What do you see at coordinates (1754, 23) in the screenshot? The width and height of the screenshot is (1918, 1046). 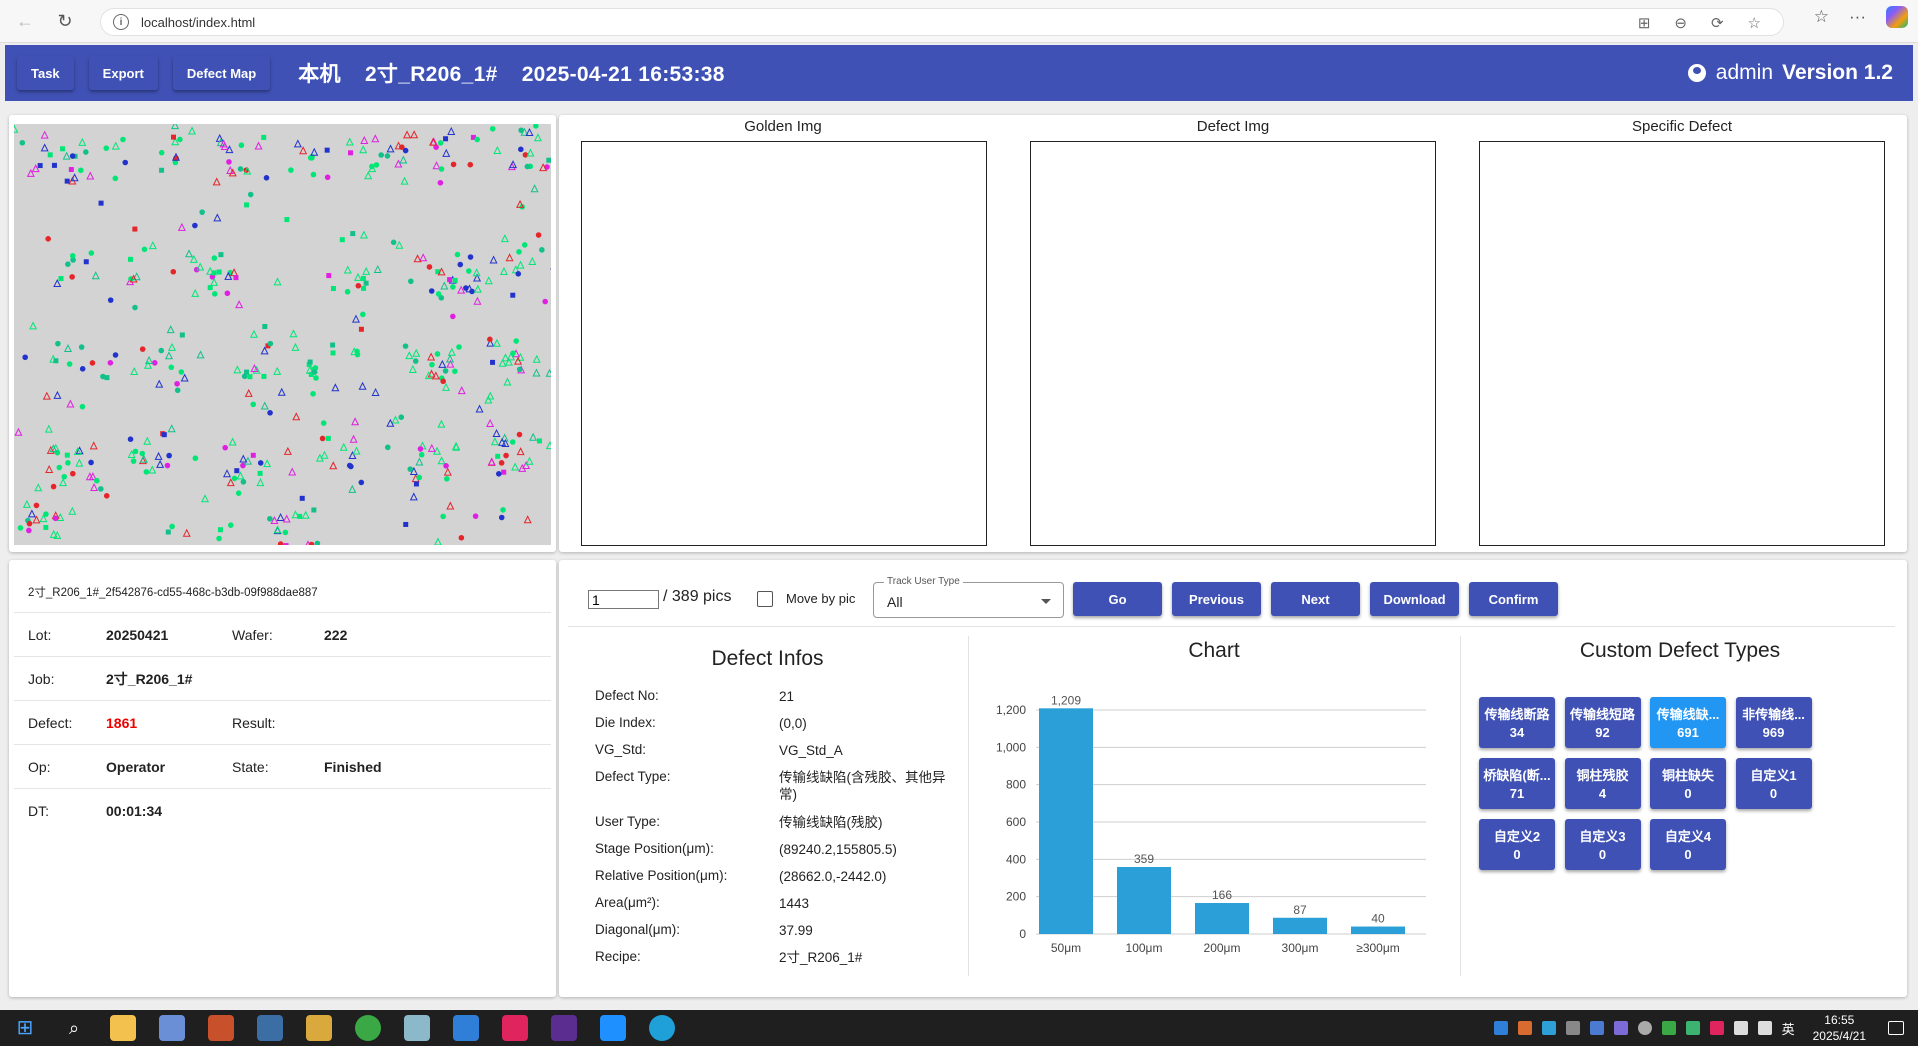 I see `favorite-star-icon: ☆` at bounding box center [1754, 23].